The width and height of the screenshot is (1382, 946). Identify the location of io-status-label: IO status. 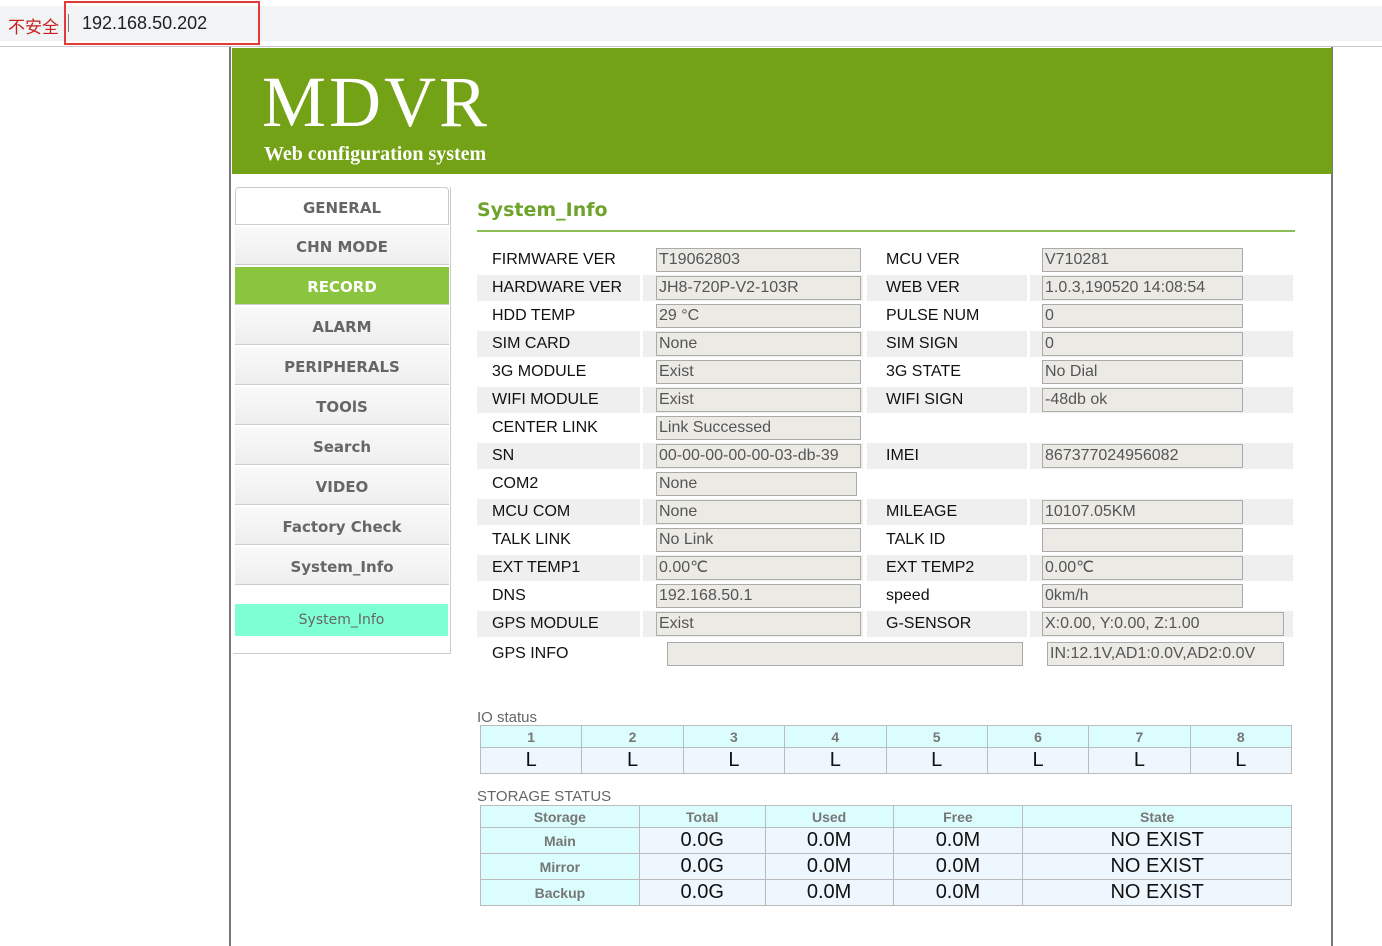
(507, 717).